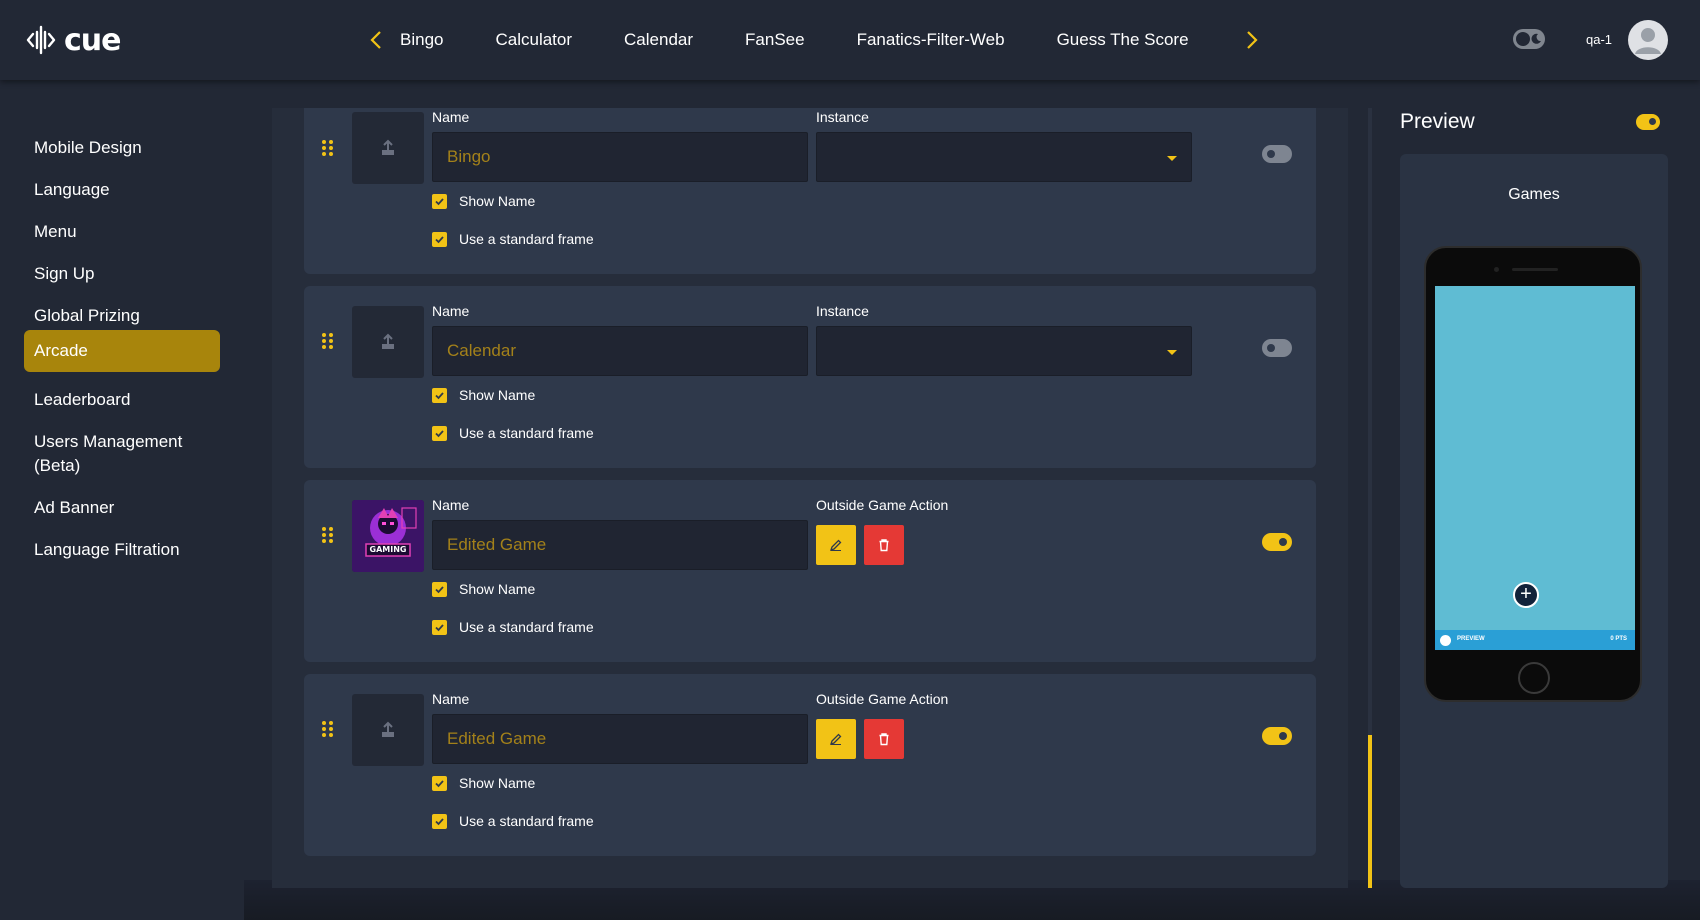 Image resolution: width=1700 pixels, height=920 pixels. Describe the element at coordinates (122, 550) in the screenshot. I see `sidebar-item-language-filtration: Language Filtration` at that location.